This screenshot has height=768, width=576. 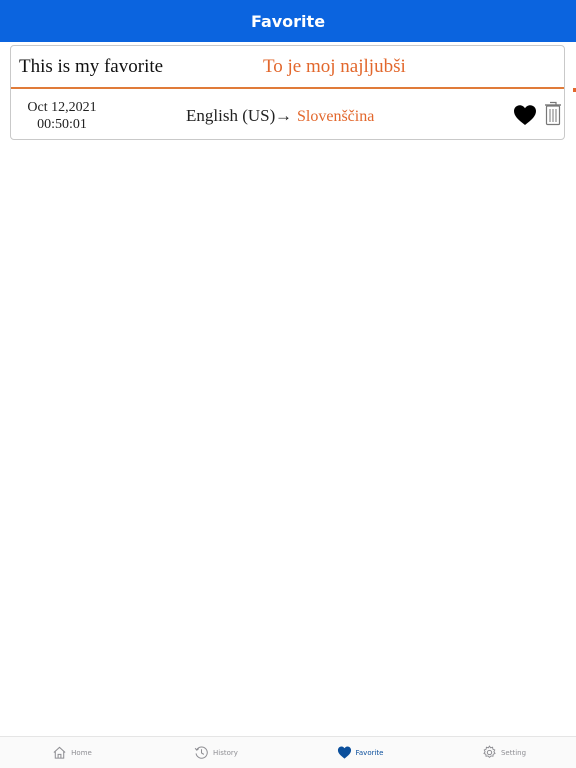 What do you see at coordinates (62, 107) in the screenshot?
I see `date-text: Oct 12,2021` at bounding box center [62, 107].